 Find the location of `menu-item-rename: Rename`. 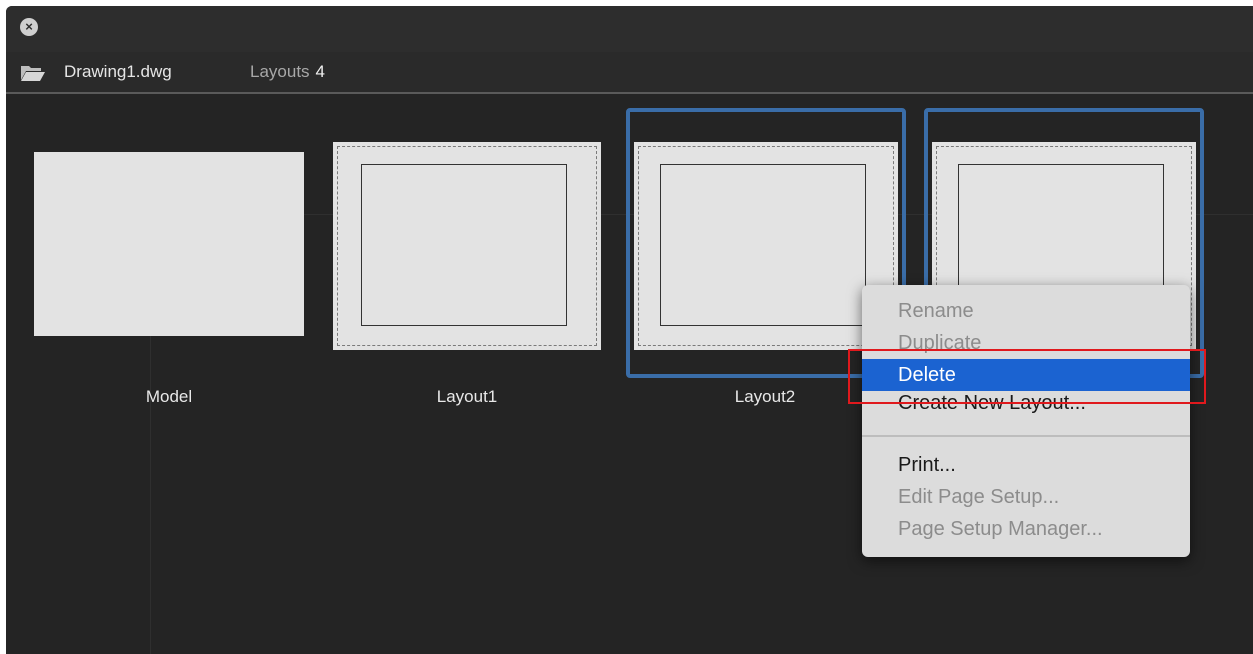

menu-item-rename: Rename is located at coordinates (1026, 311).